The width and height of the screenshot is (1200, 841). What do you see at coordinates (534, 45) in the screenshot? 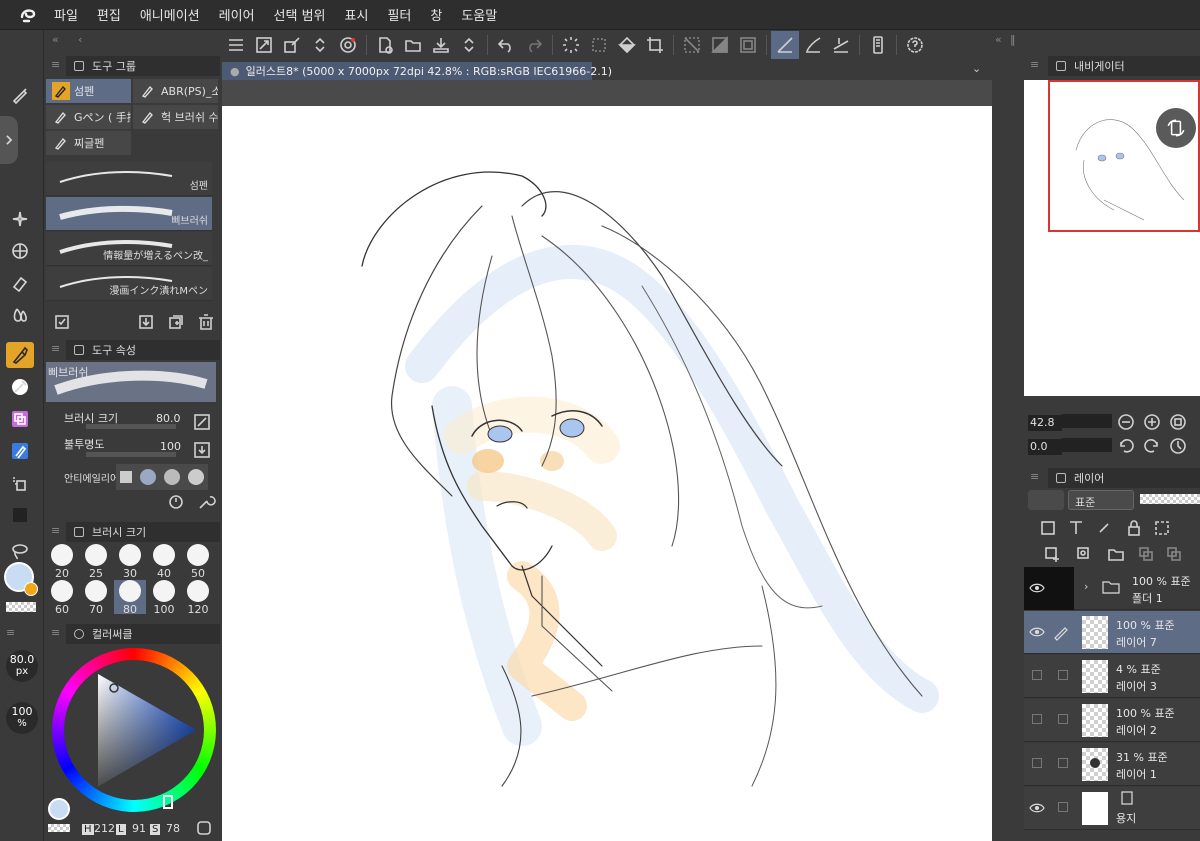
I see `redo-icon` at bounding box center [534, 45].